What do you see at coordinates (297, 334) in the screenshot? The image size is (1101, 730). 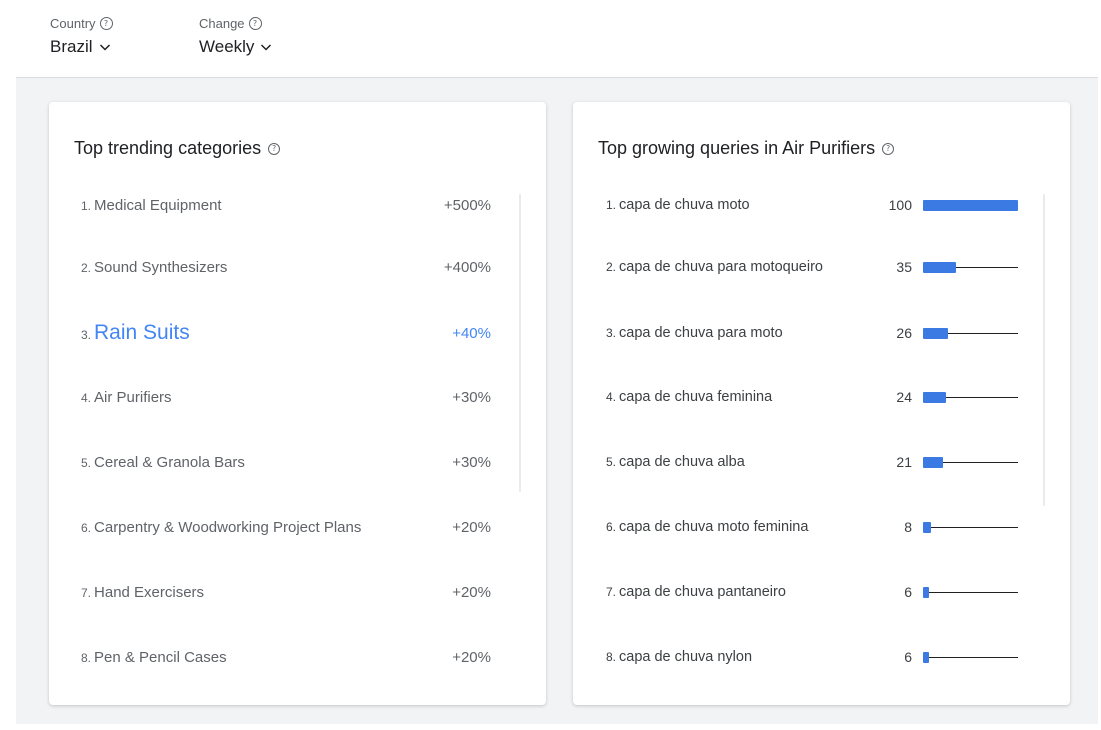 I see `category-row: 3. Rain Suits +40%` at bounding box center [297, 334].